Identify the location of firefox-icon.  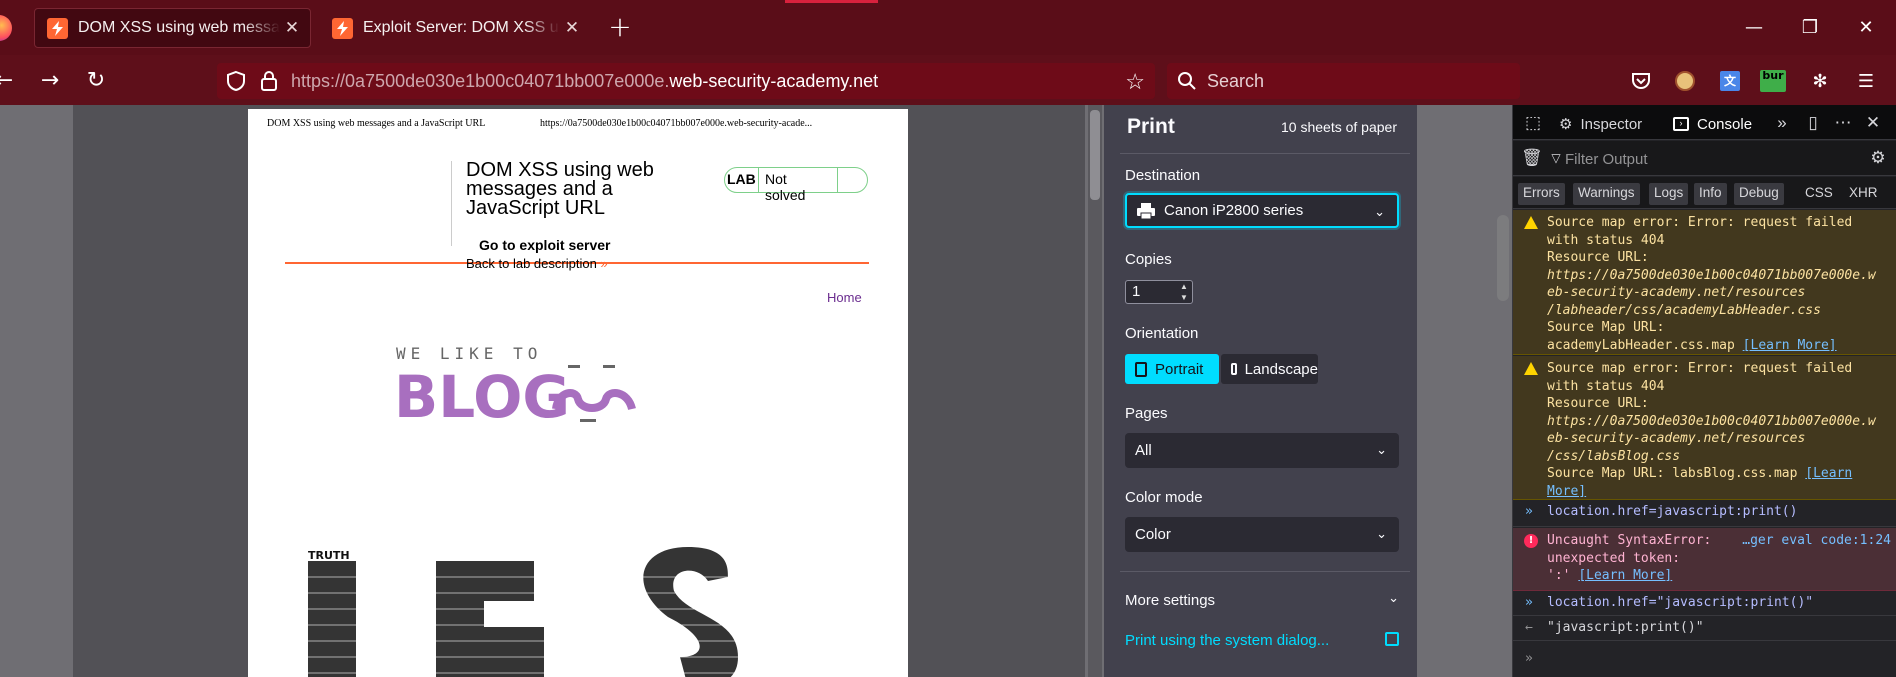
(6, 28).